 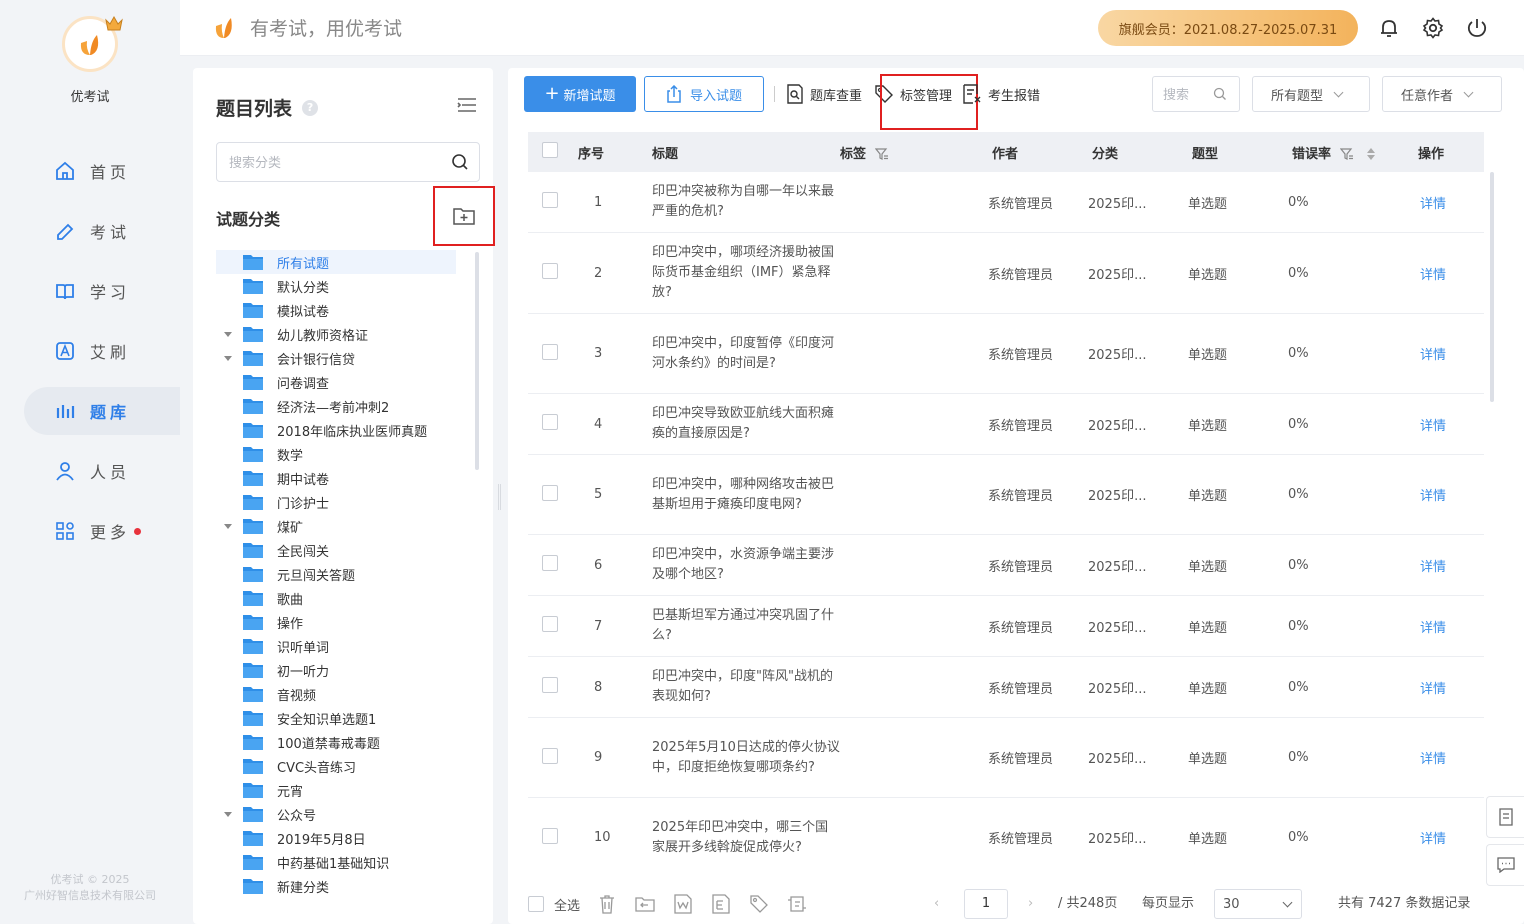 What do you see at coordinates (336, 478) in the screenshot?
I see `tree-item: 期中试卷` at bounding box center [336, 478].